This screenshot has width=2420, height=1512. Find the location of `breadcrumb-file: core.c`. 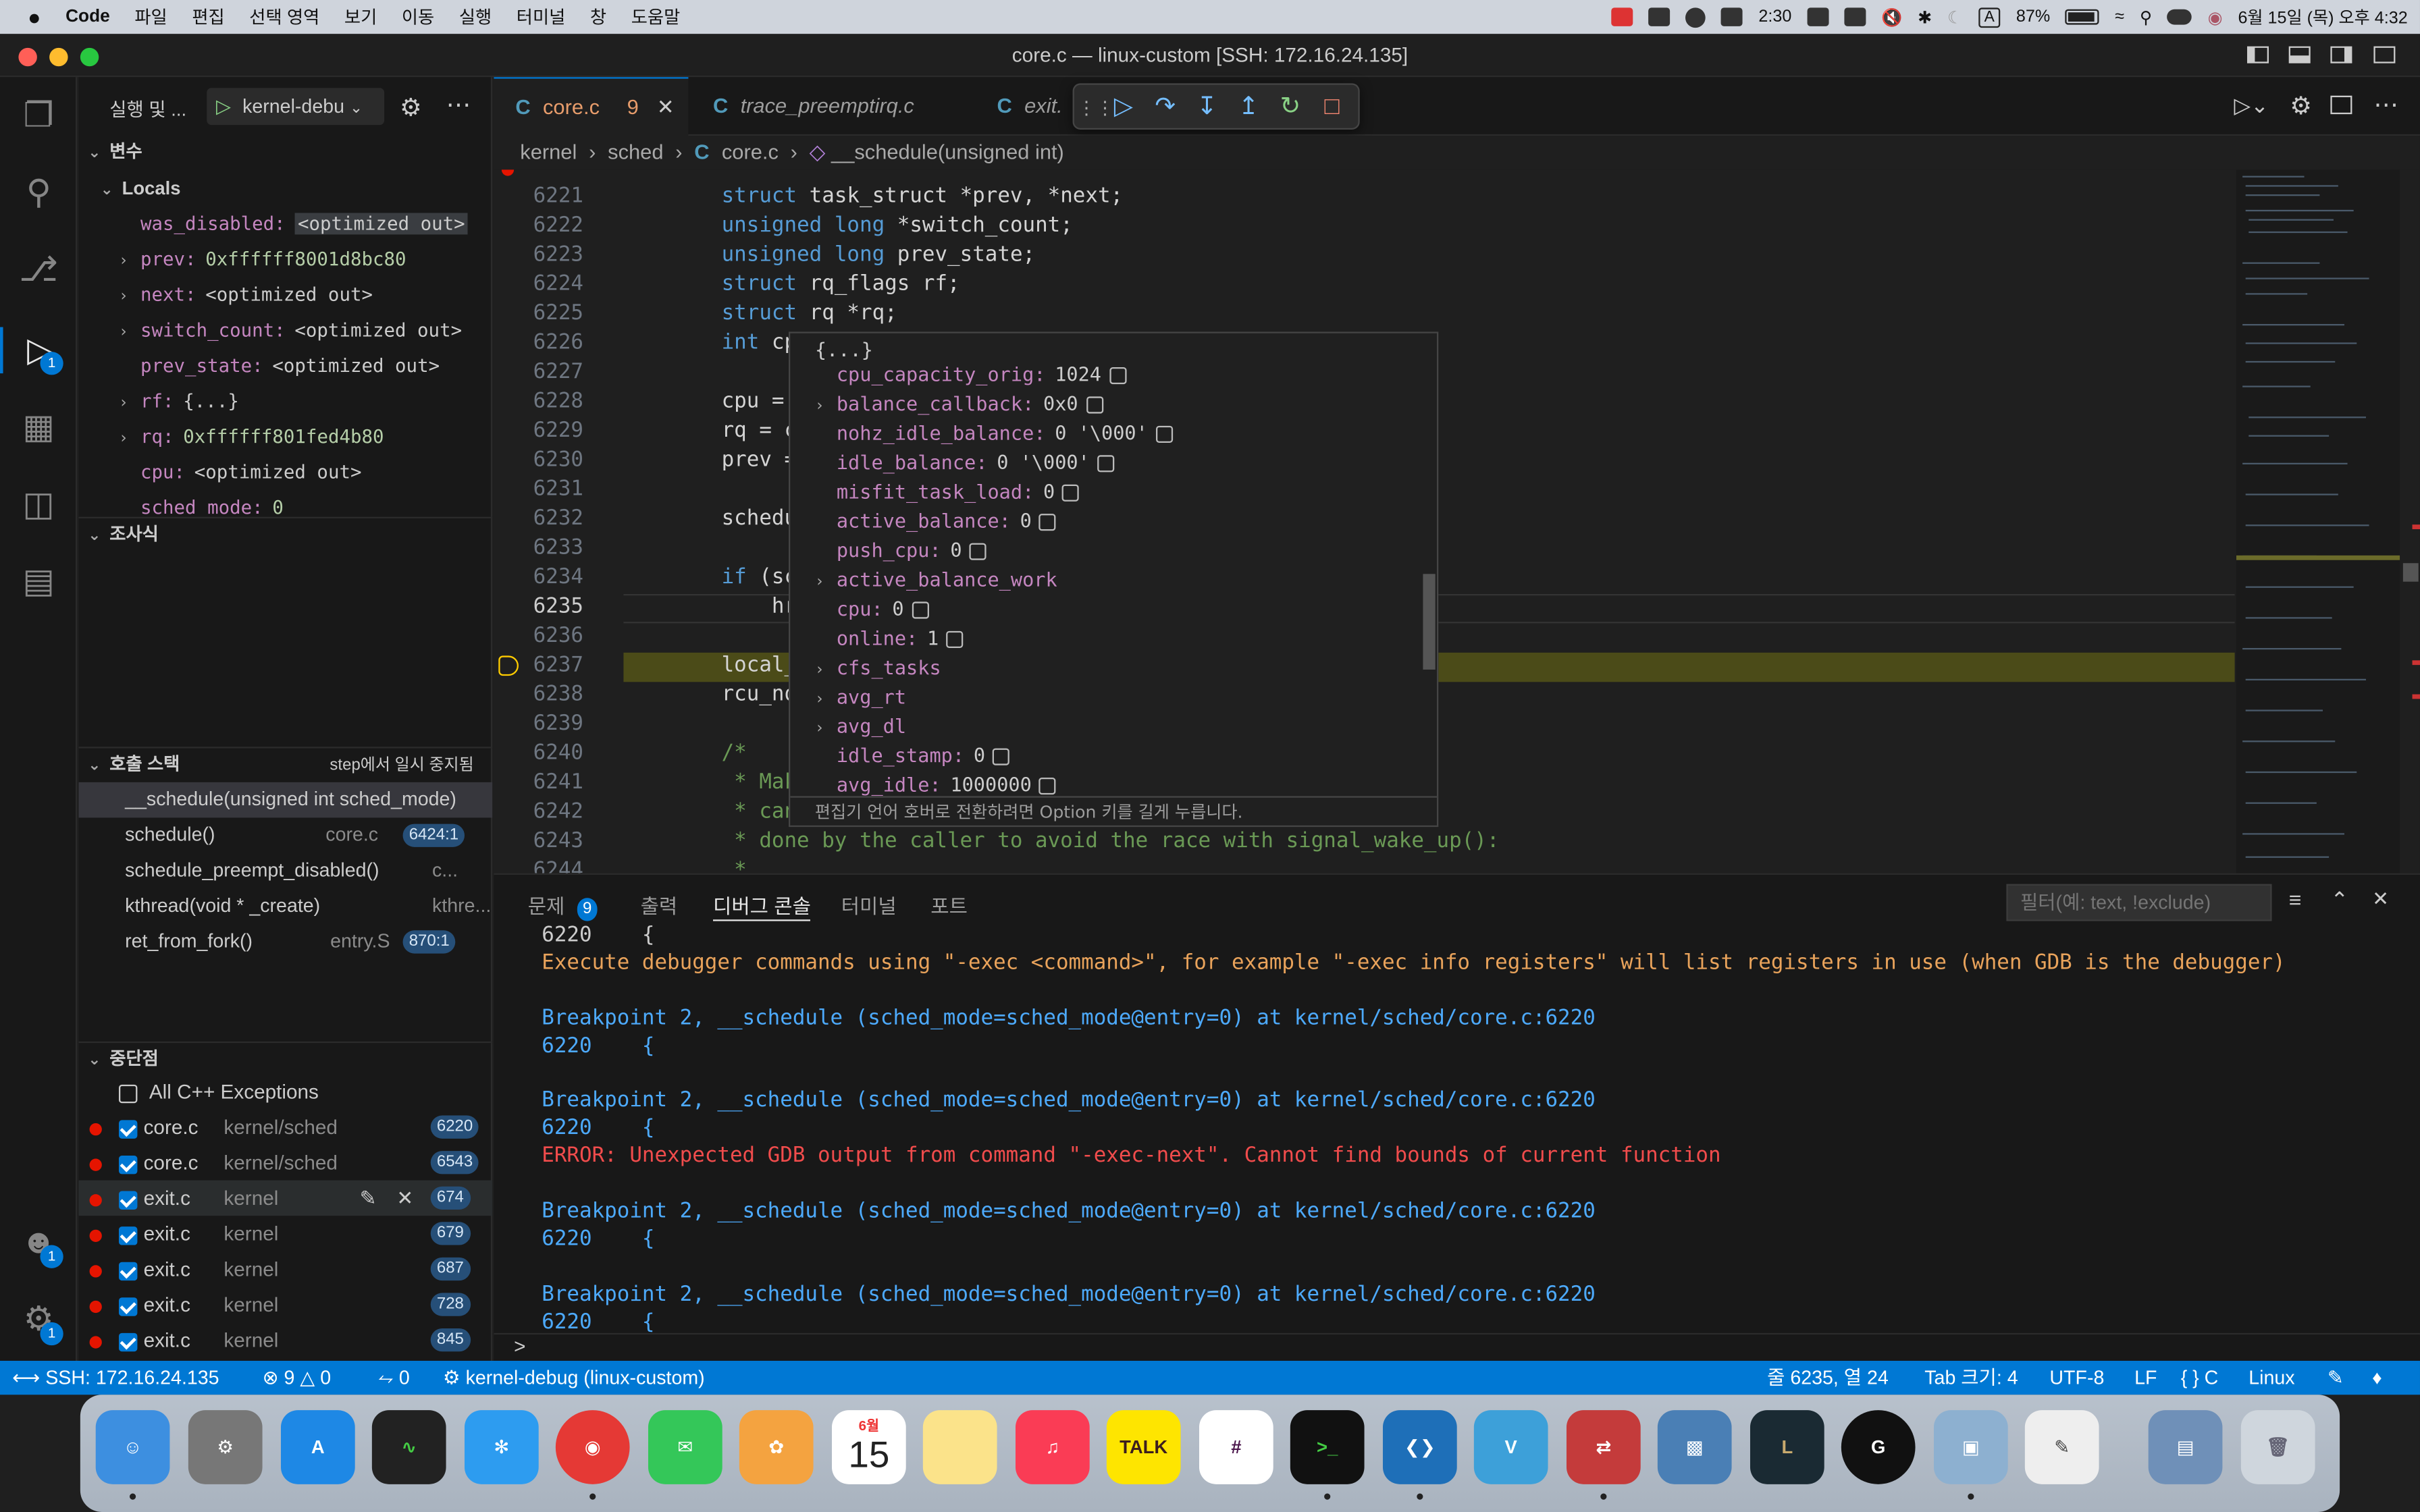

breadcrumb-file: core.c is located at coordinates (750, 151).